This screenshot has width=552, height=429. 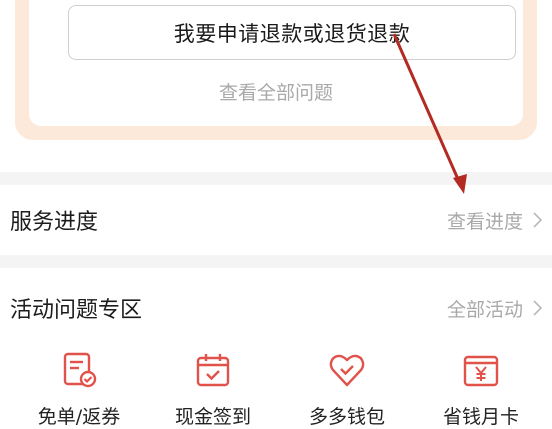 I want to click on refund-request-button-label: 我要申请退款或退货退款, so click(x=292, y=33).